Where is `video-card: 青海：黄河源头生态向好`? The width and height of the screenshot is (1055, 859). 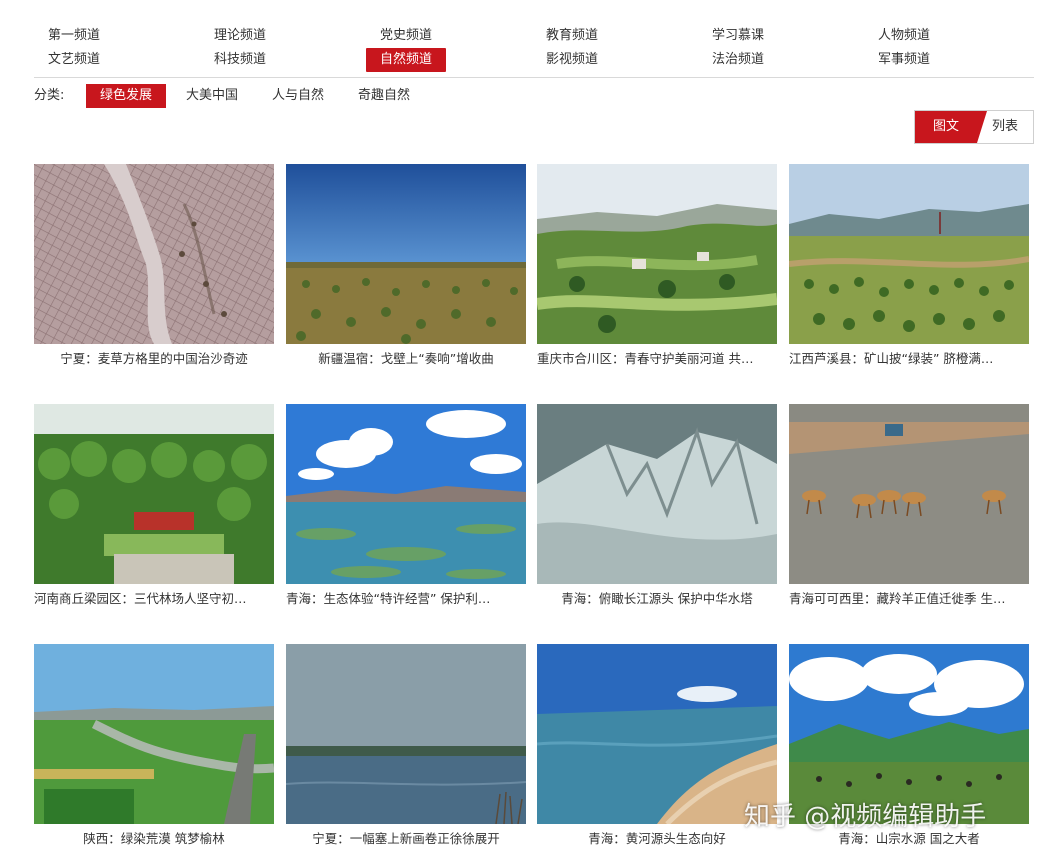 video-card: 青海：黄河源头生态向好 is located at coordinates (657, 751).